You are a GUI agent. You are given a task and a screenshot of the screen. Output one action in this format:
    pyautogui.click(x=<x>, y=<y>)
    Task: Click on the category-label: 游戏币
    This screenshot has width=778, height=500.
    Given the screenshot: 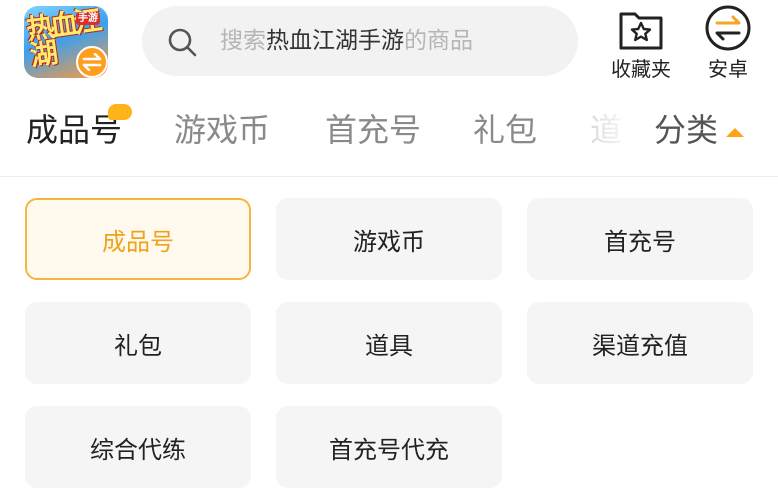 What is the action you would take?
    pyautogui.click(x=389, y=241)
    